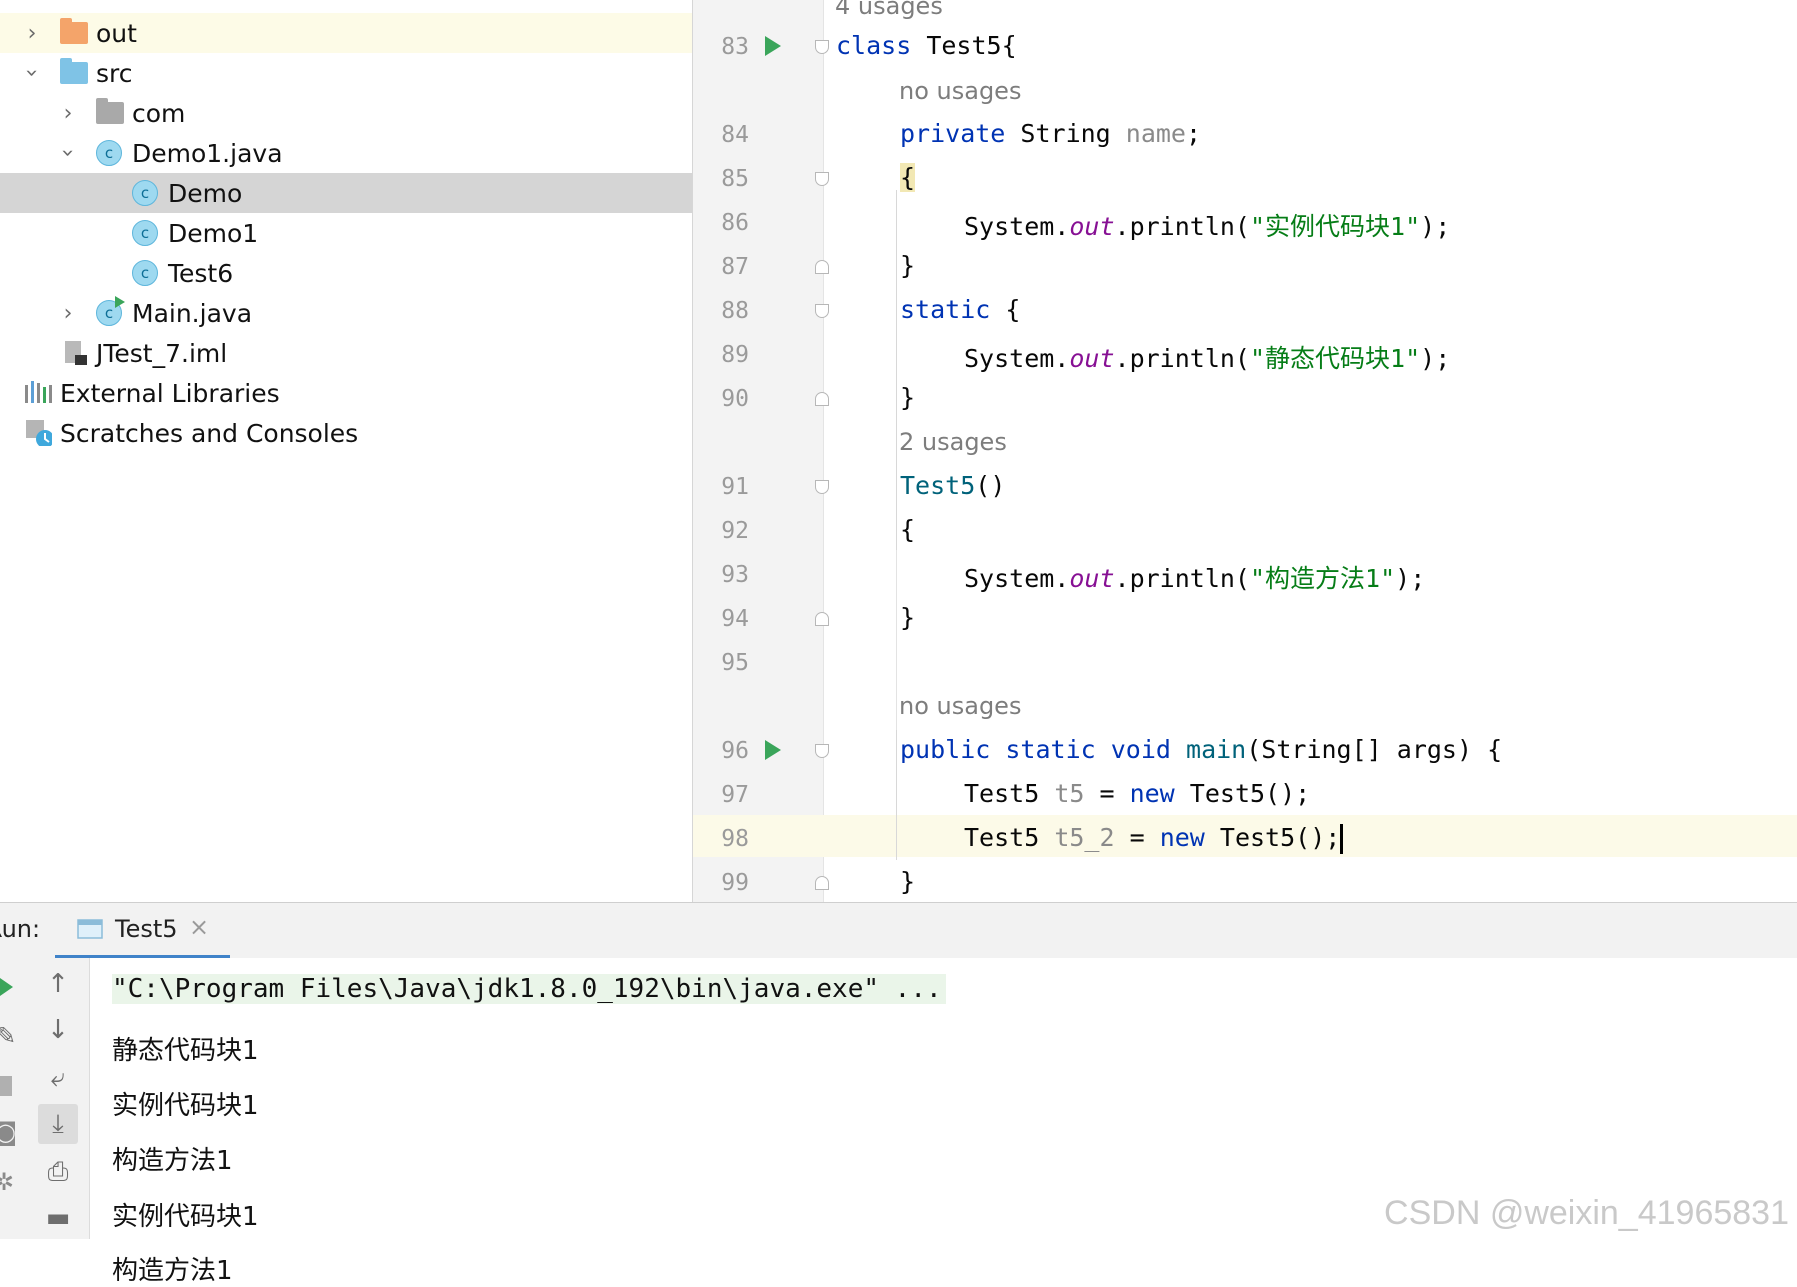  What do you see at coordinates (1201, 749) in the screenshot?
I see `code-line-96: public static void main(String[] args) {` at bounding box center [1201, 749].